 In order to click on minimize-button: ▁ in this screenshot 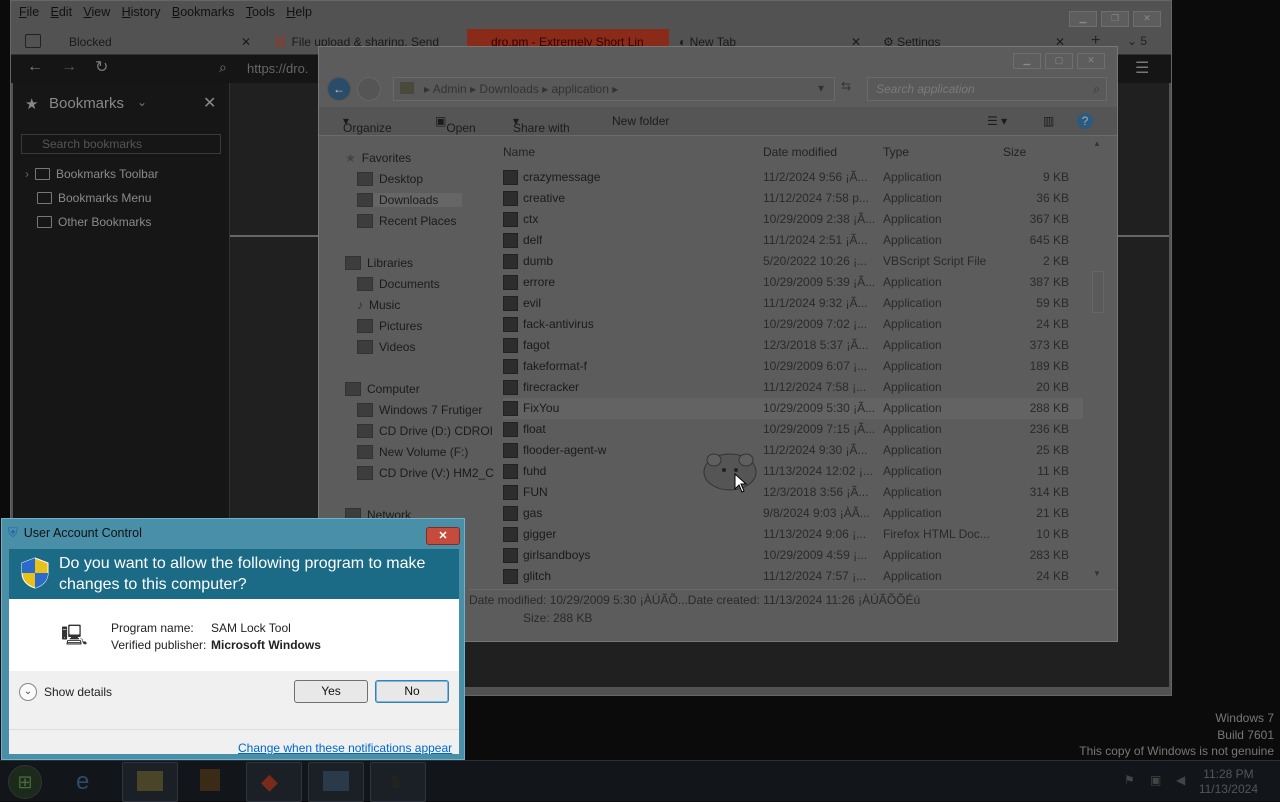, I will do `click(1083, 19)`.